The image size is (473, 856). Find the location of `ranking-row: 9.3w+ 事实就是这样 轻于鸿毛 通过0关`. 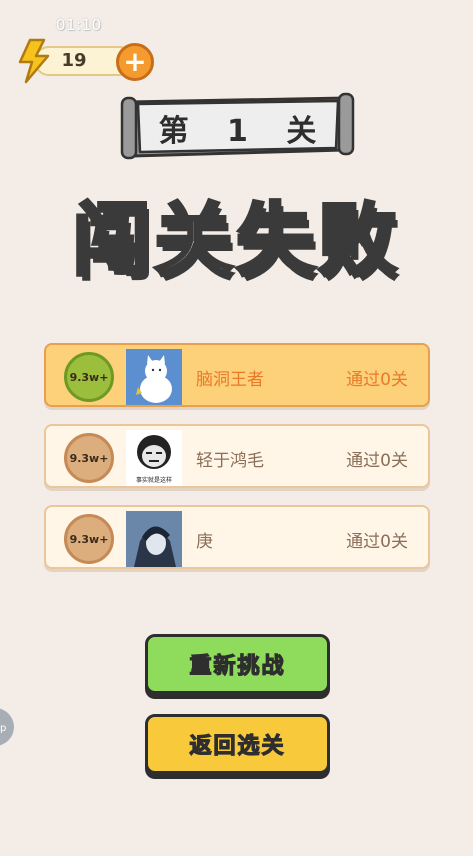

ranking-row: 9.3w+ 事实就是这样 轻于鸿毛 通过0关 is located at coordinates (237, 456).